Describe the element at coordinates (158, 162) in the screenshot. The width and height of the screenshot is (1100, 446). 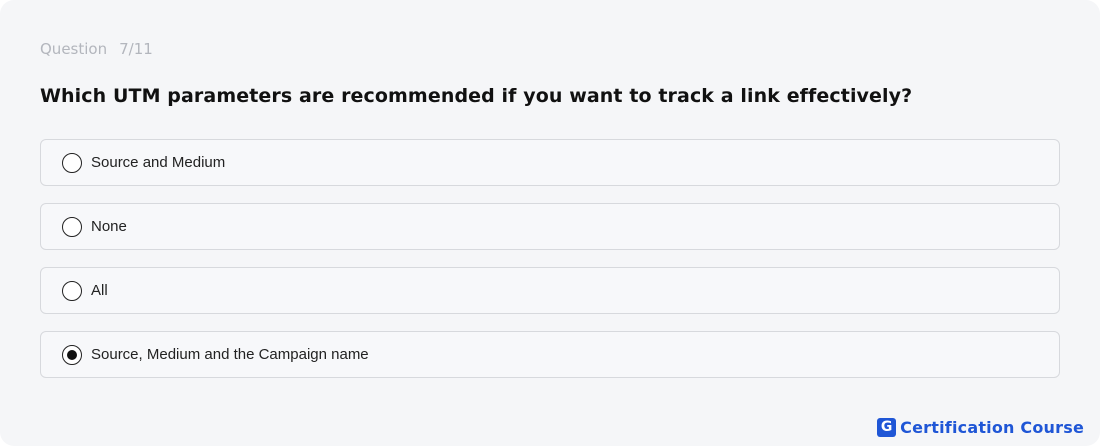
I see `answer-option-label: Source and Medium` at that location.